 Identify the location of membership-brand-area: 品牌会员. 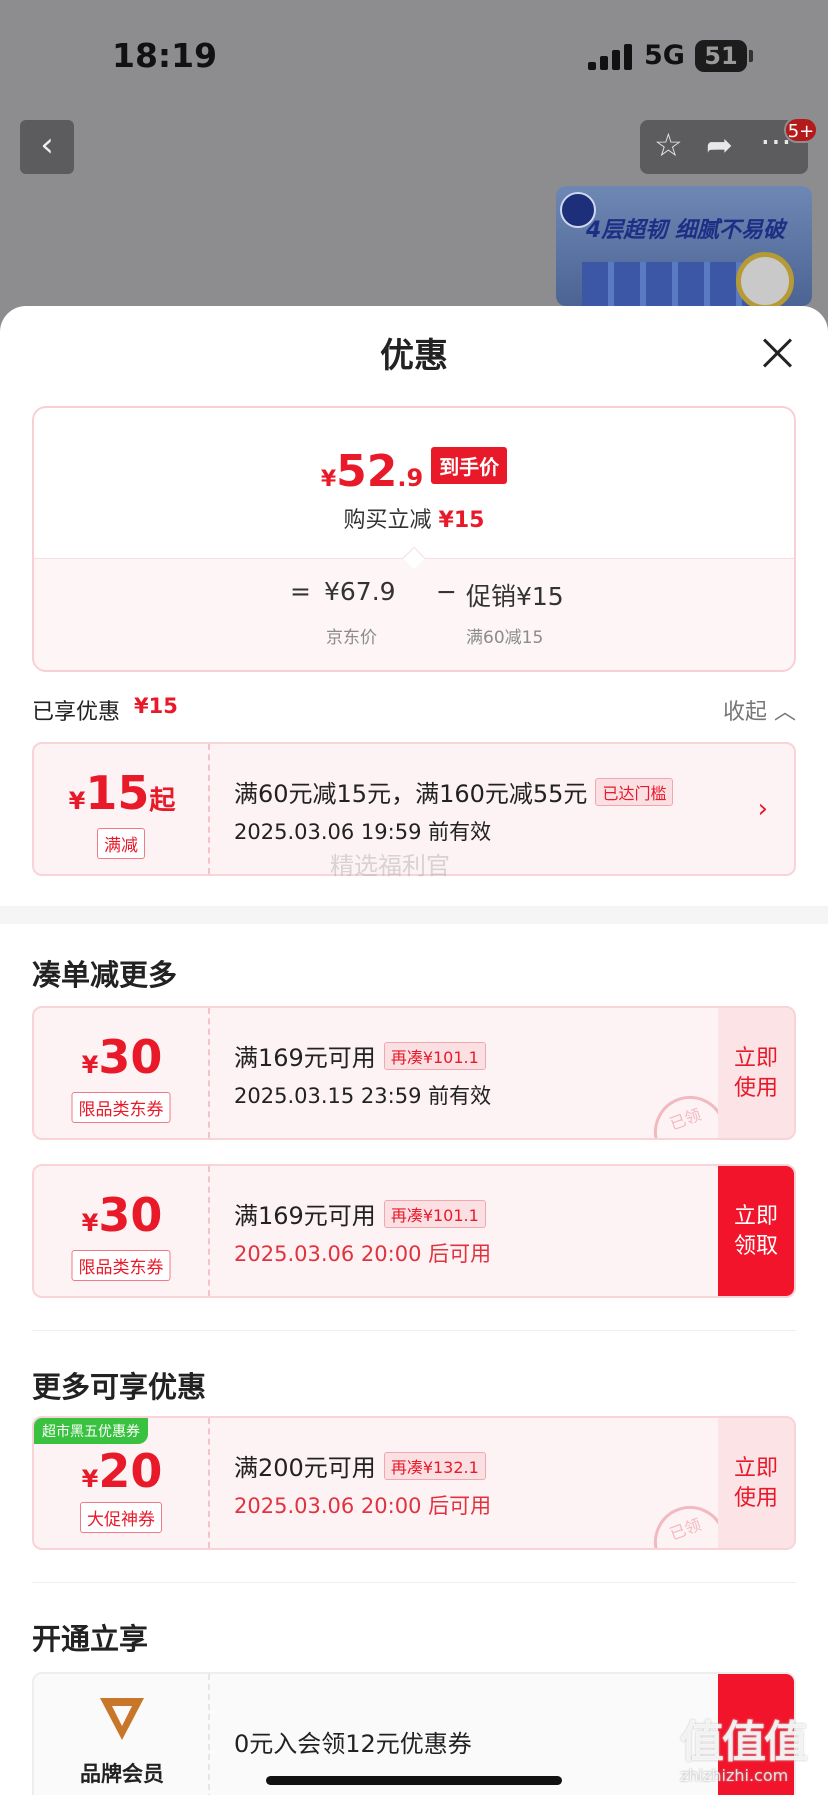
(122, 1734).